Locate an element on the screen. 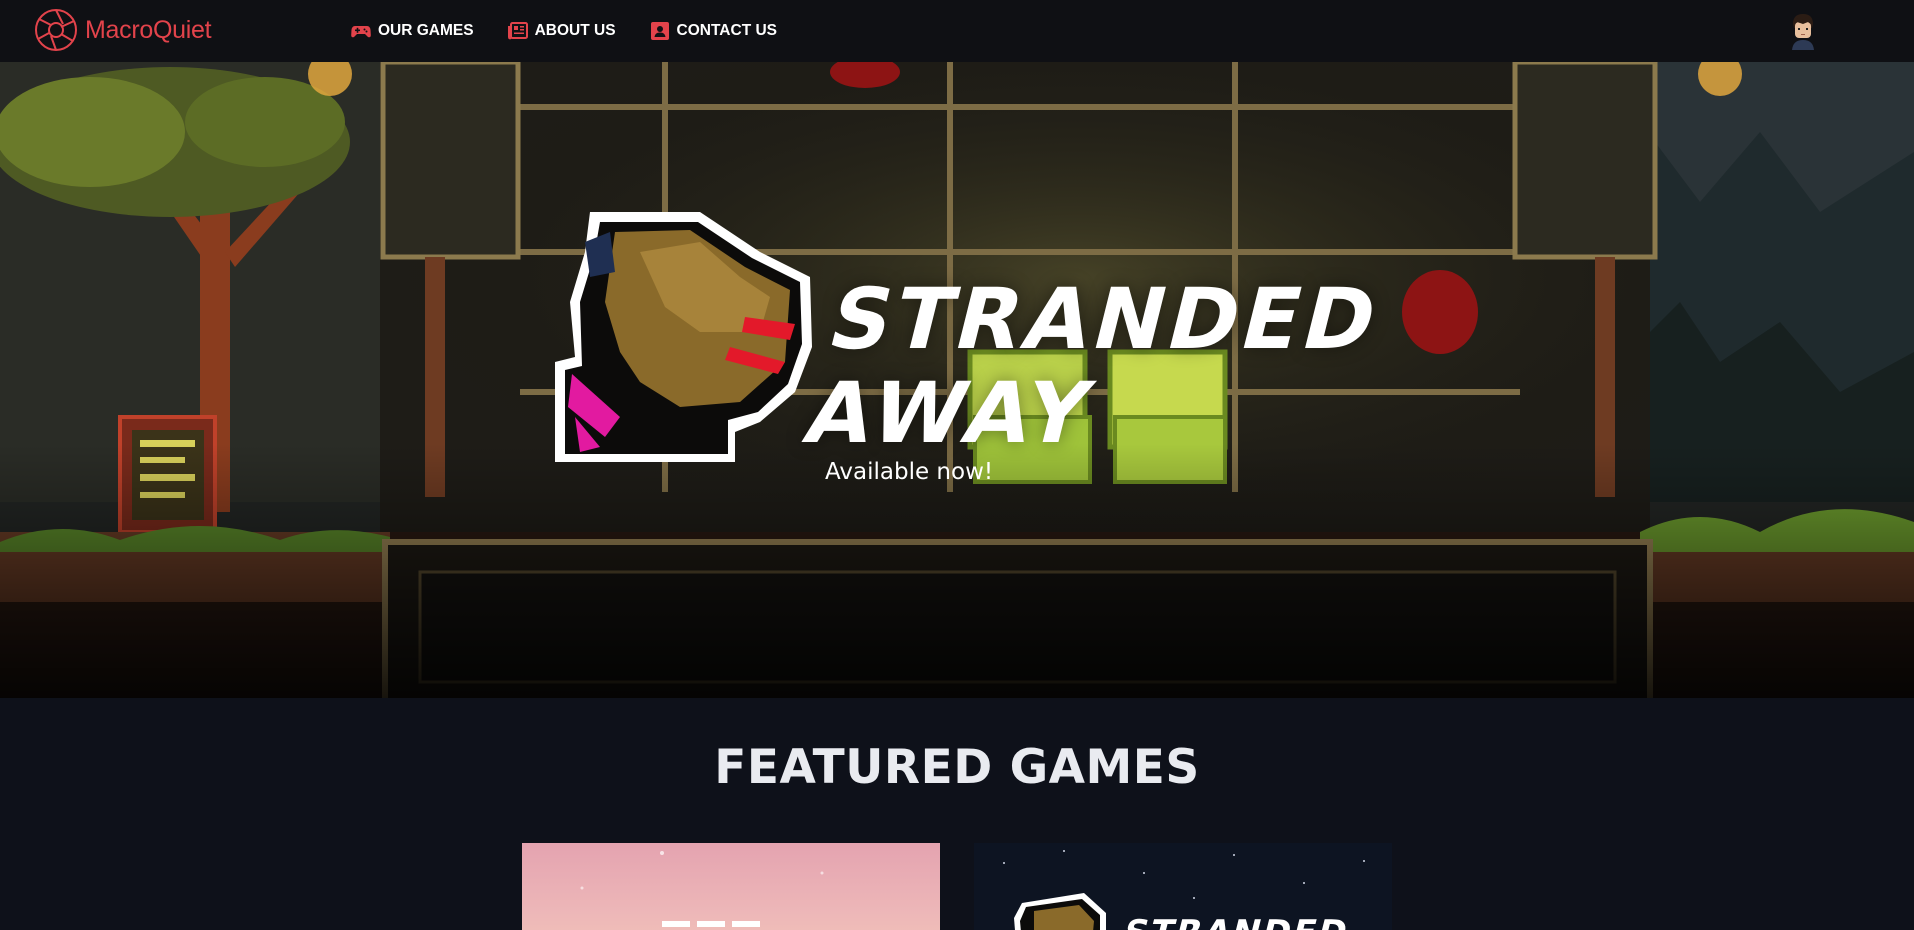 This screenshot has height=930, width=1914. nav-our-games-label: OUR GAMES is located at coordinates (426, 30).